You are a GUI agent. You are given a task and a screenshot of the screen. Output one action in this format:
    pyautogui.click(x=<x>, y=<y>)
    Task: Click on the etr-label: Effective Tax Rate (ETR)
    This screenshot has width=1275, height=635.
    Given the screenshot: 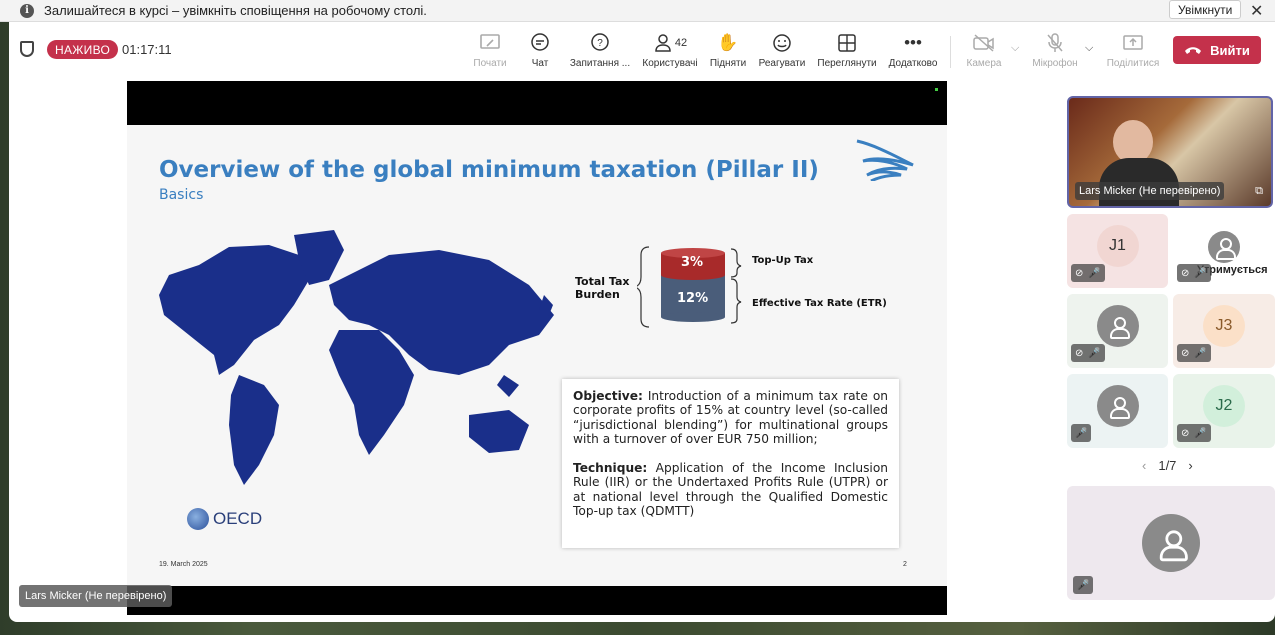 What is the action you would take?
    pyautogui.click(x=819, y=303)
    